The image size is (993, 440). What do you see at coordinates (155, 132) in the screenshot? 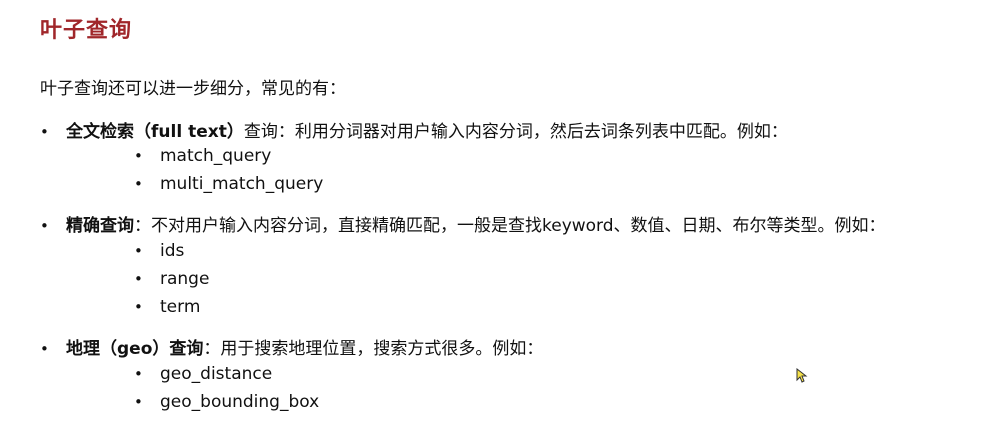
I see `section-term: 全文检索（full text）` at bounding box center [155, 132].